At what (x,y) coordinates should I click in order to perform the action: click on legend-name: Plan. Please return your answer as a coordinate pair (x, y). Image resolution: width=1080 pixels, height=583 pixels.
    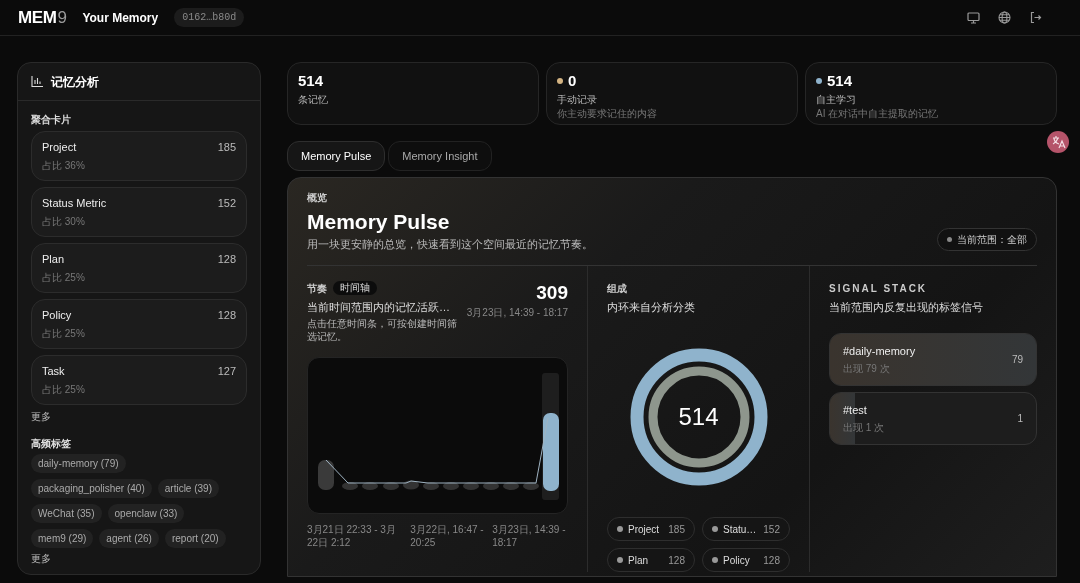
    Looking at the image, I should click on (638, 560).